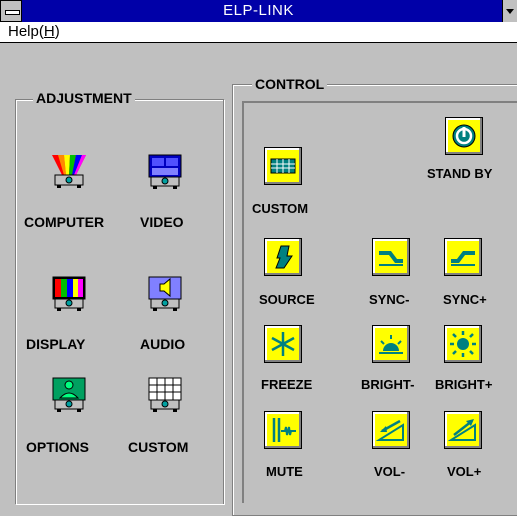  I want to click on adjustment-label-custom: CUSTOM, so click(158, 447).